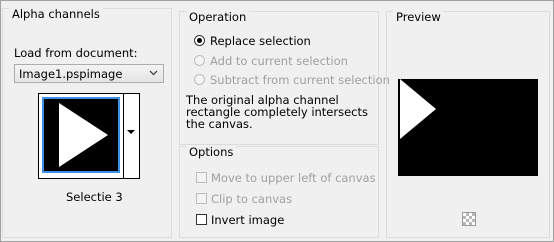 This screenshot has height=242, width=554. I want to click on add-to-selection-radio, so click(199, 60).